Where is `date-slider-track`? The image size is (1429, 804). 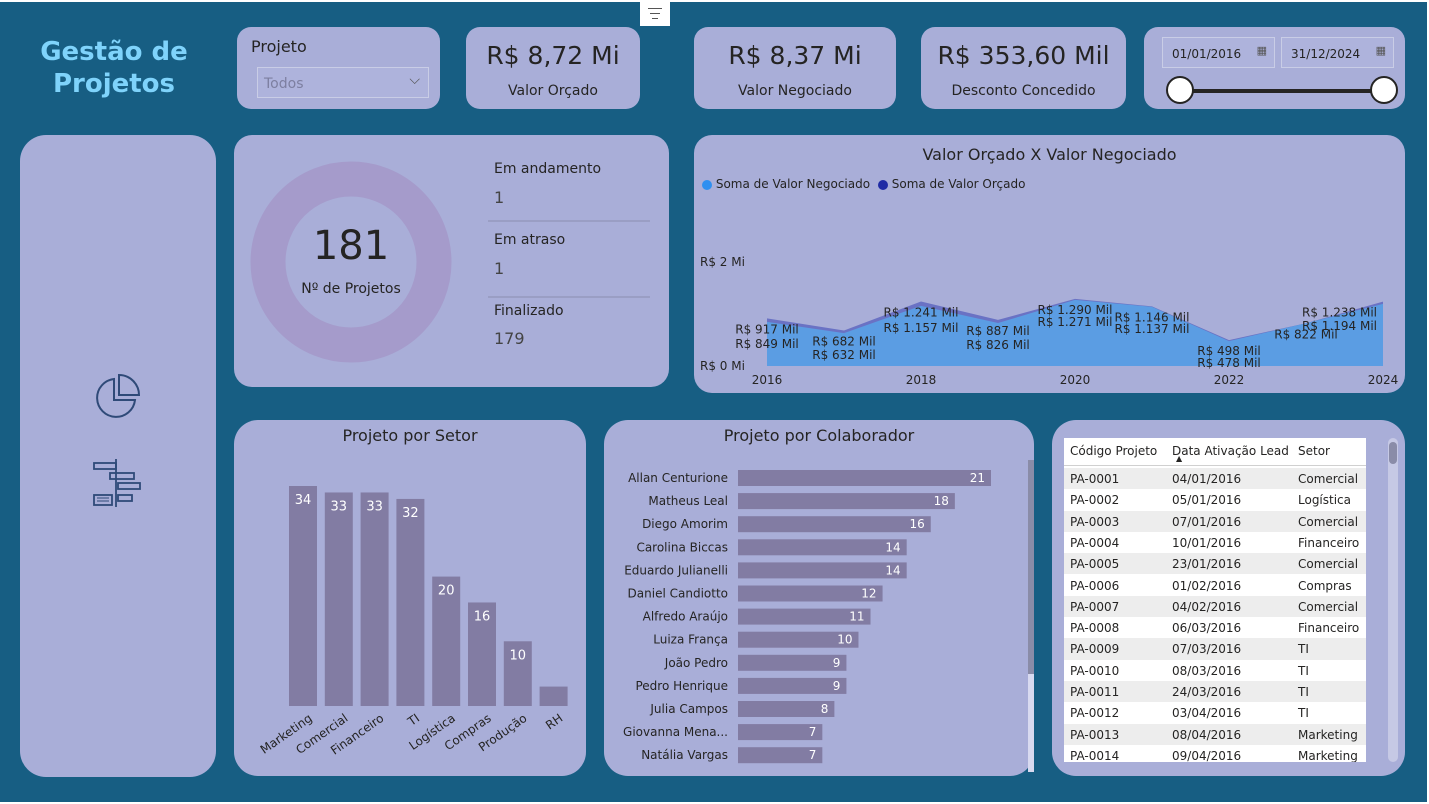
date-slider-track is located at coordinates (1282, 91).